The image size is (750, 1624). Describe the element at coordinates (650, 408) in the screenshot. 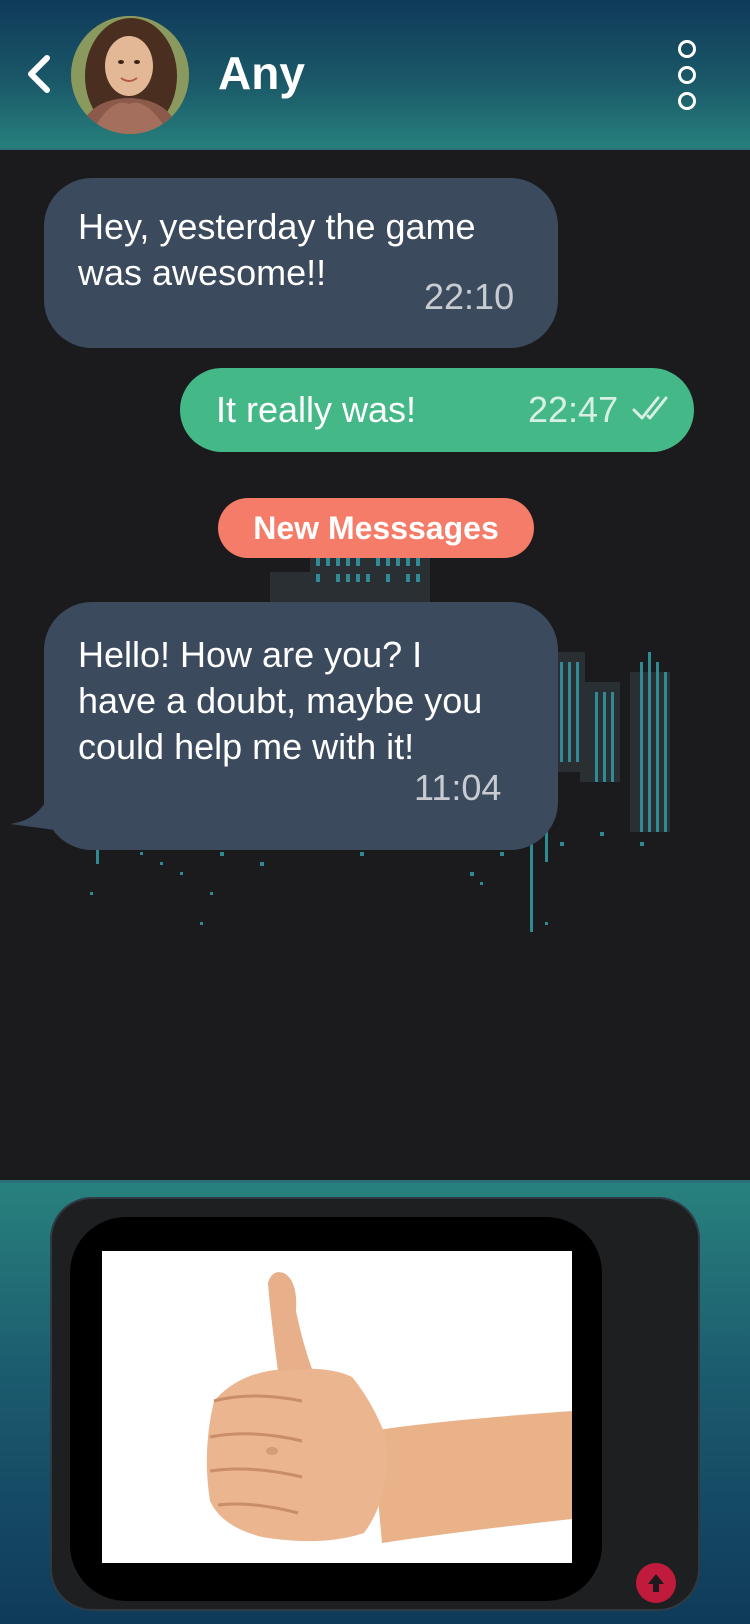

I see `double-check-icon` at that location.